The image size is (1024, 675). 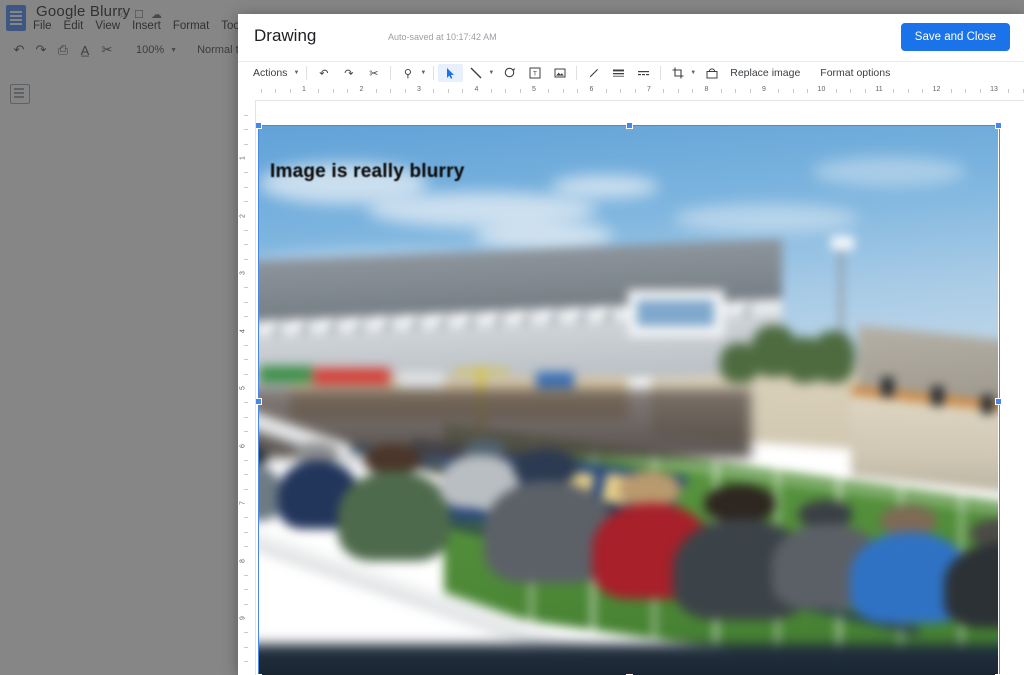 What do you see at coordinates (509, 73) in the screenshot?
I see `shape-icon` at bounding box center [509, 73].